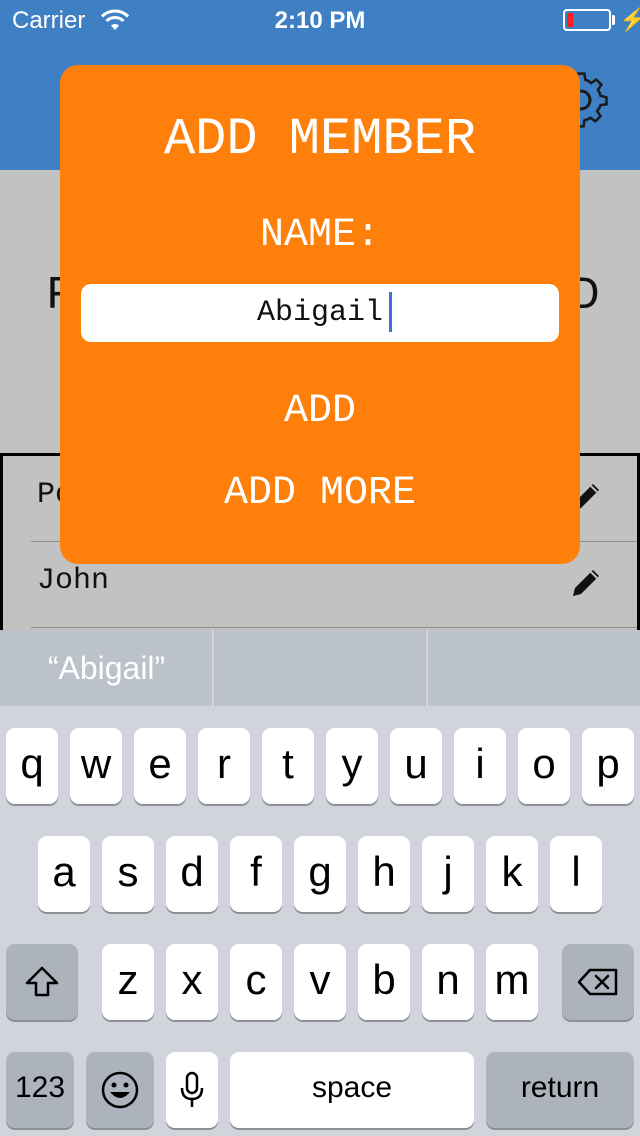 The height and width of the screenshot is (1136, 640). What do you see at coordinates (320, 313) in the screenshot?
I see `name-input` at bounding box center [320, 313].